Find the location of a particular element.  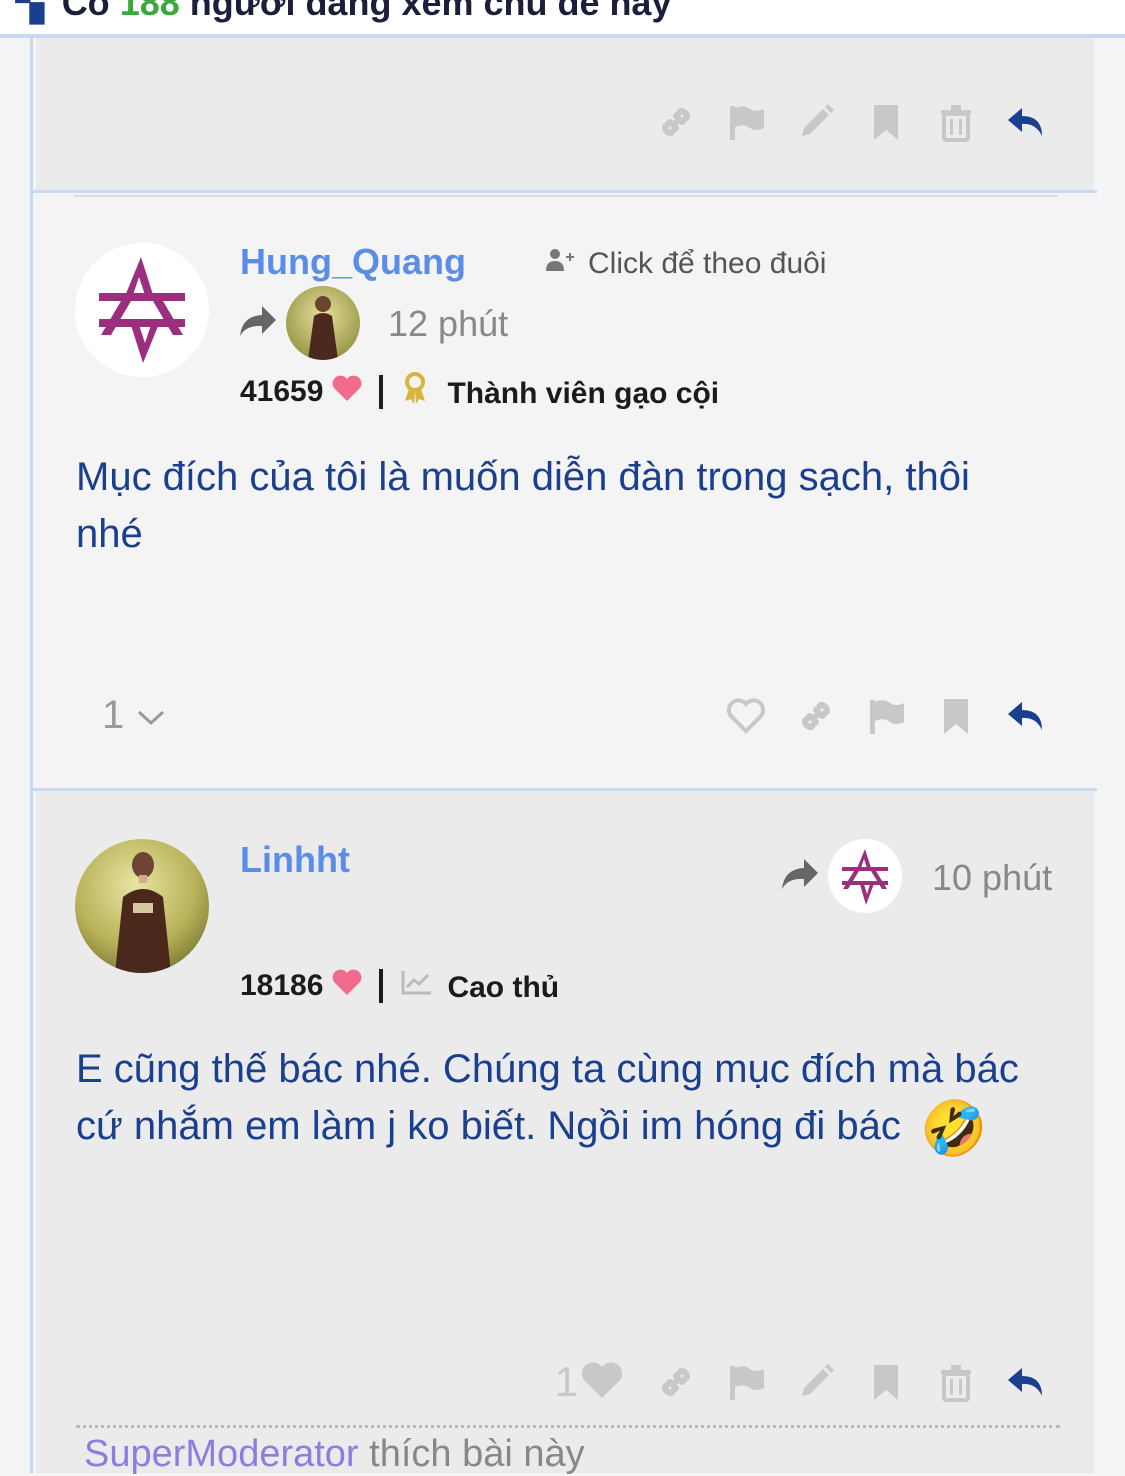

post-time: 12 phút is located at coordinates (448, 323).